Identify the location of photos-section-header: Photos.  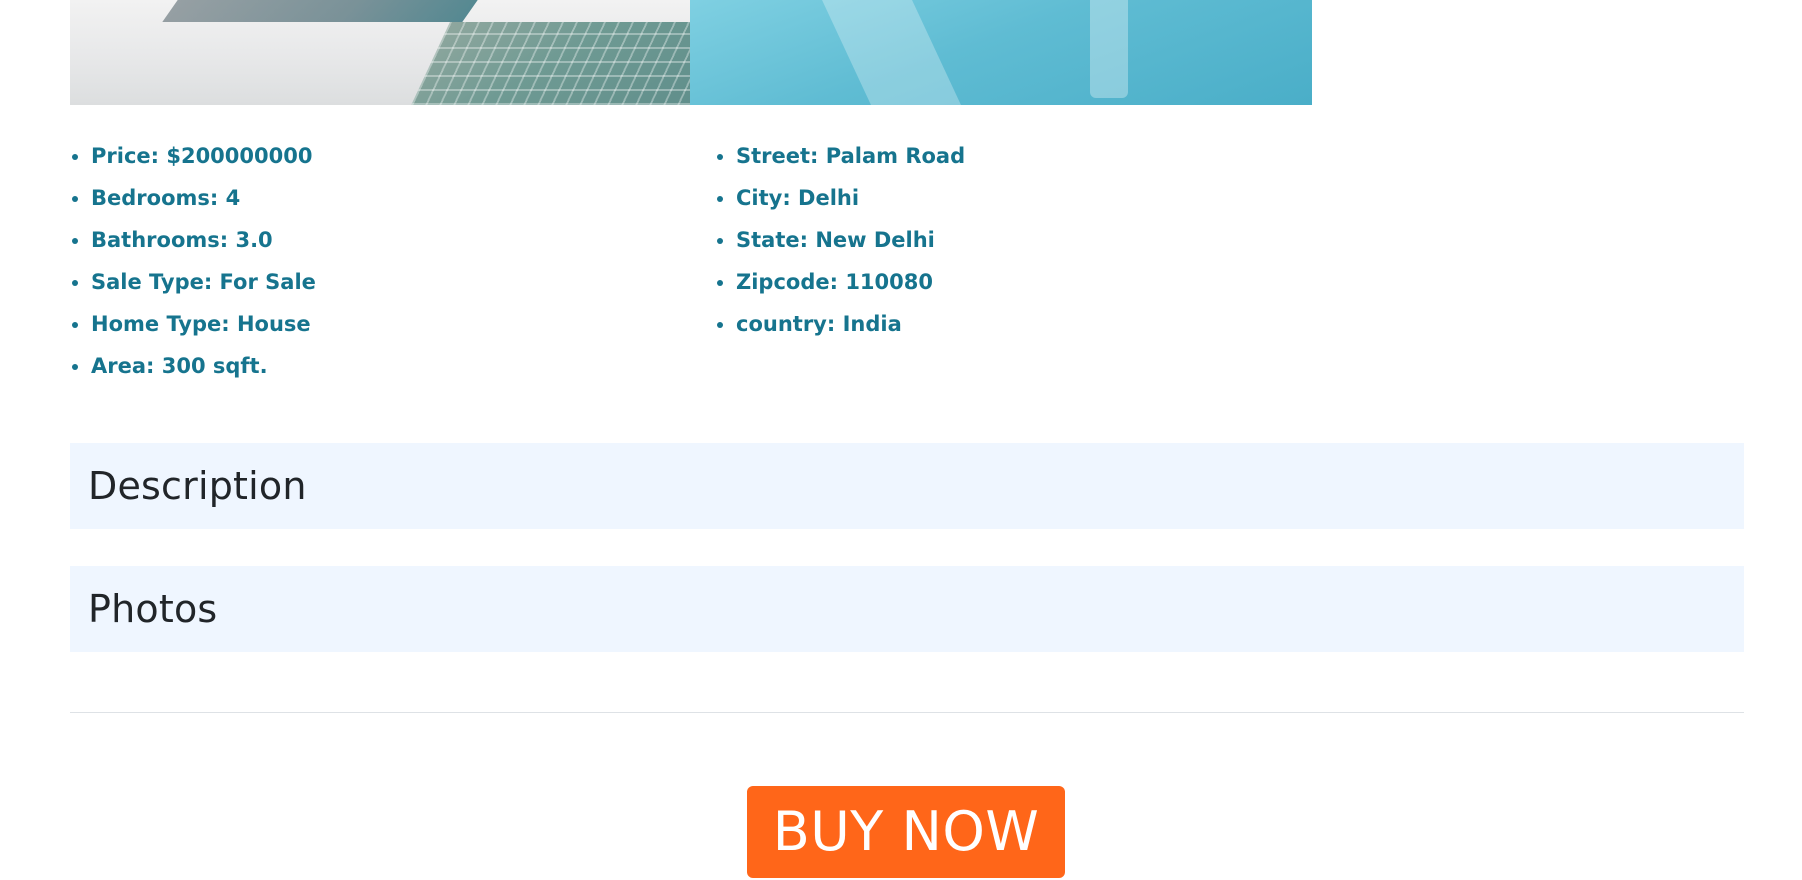
(907, 609).